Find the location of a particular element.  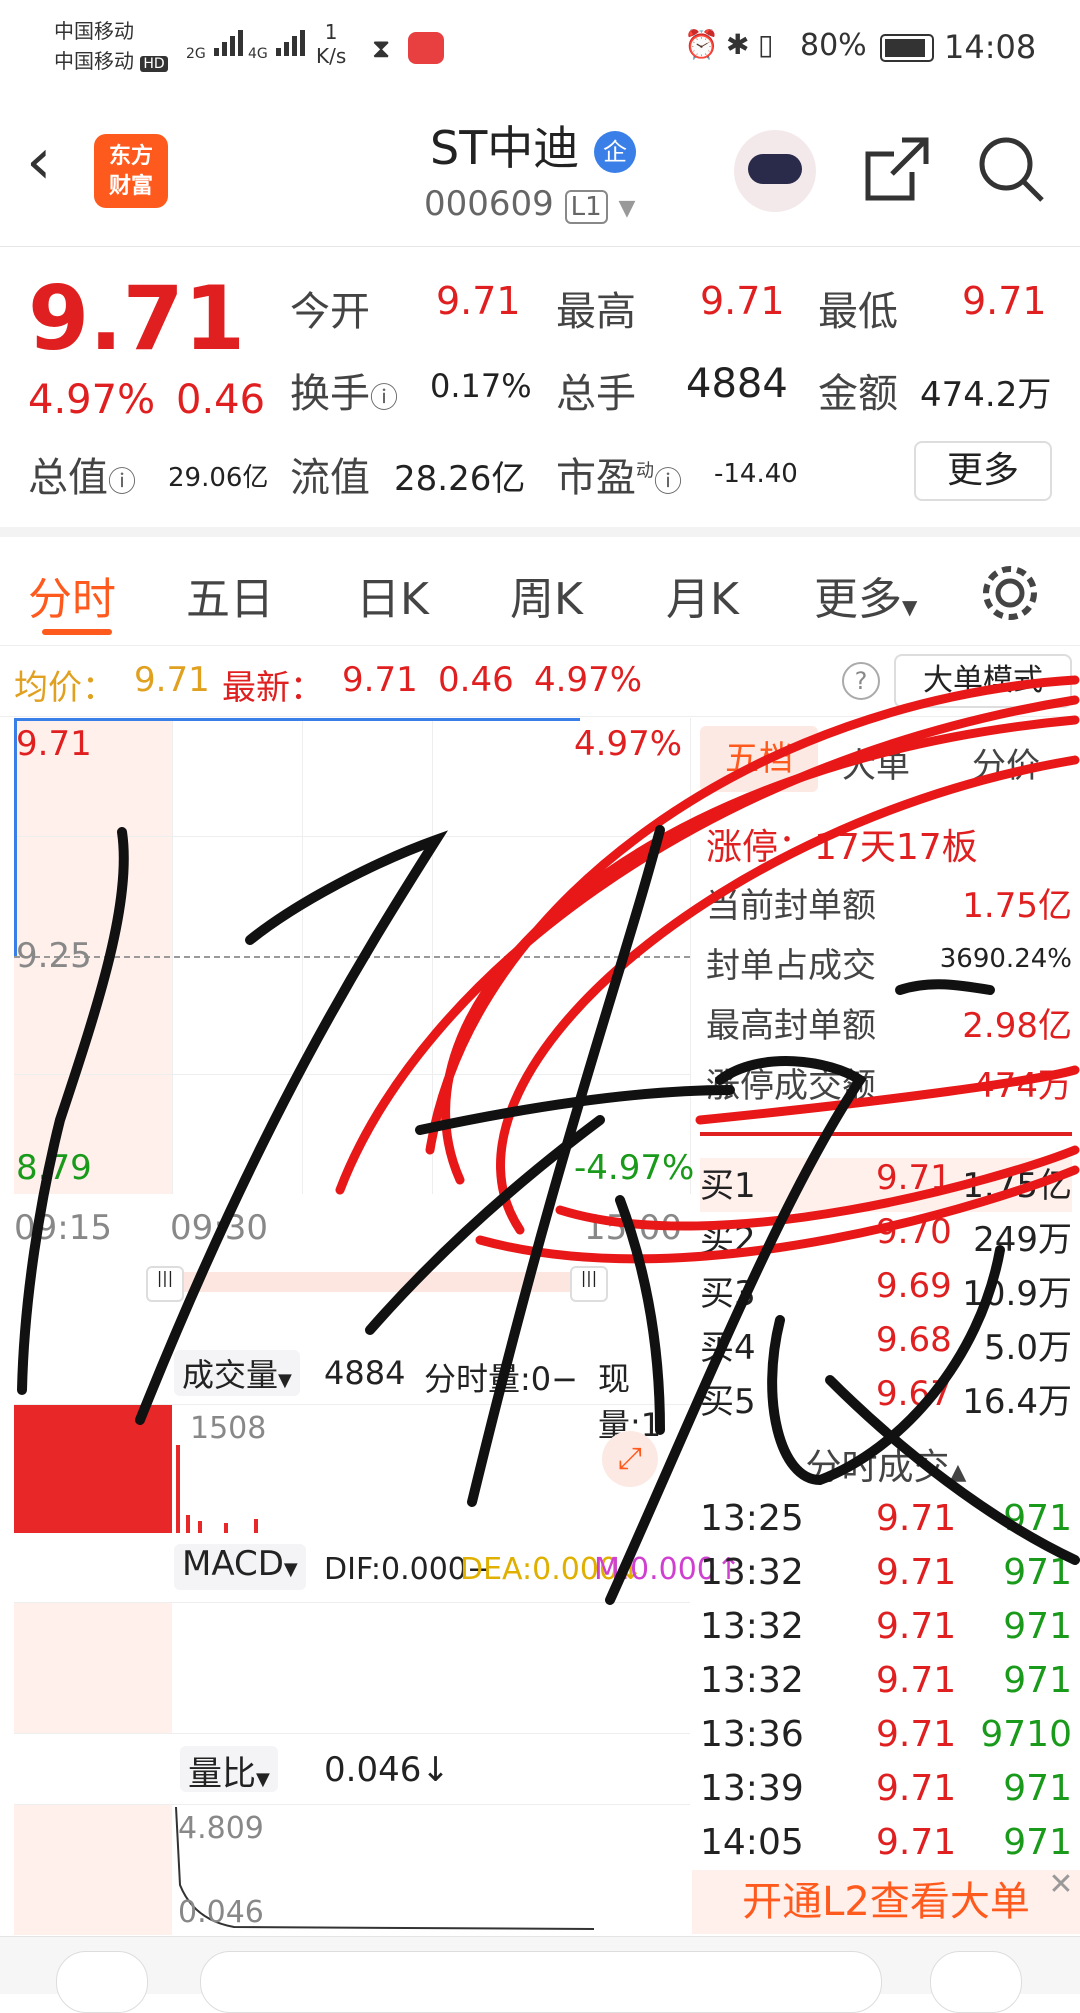

dropdown-icon: ▼ is located at coordinates (627, 208).